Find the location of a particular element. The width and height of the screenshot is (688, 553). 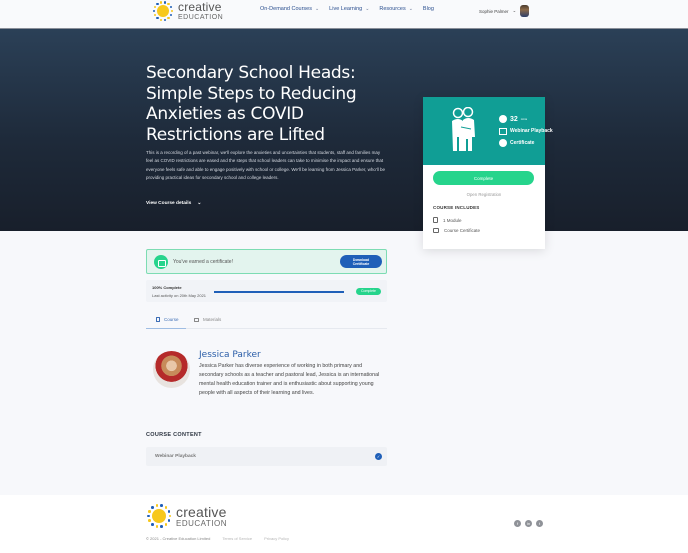

nav-resources: Resources ⌄ is located at coordinates (396, 9).